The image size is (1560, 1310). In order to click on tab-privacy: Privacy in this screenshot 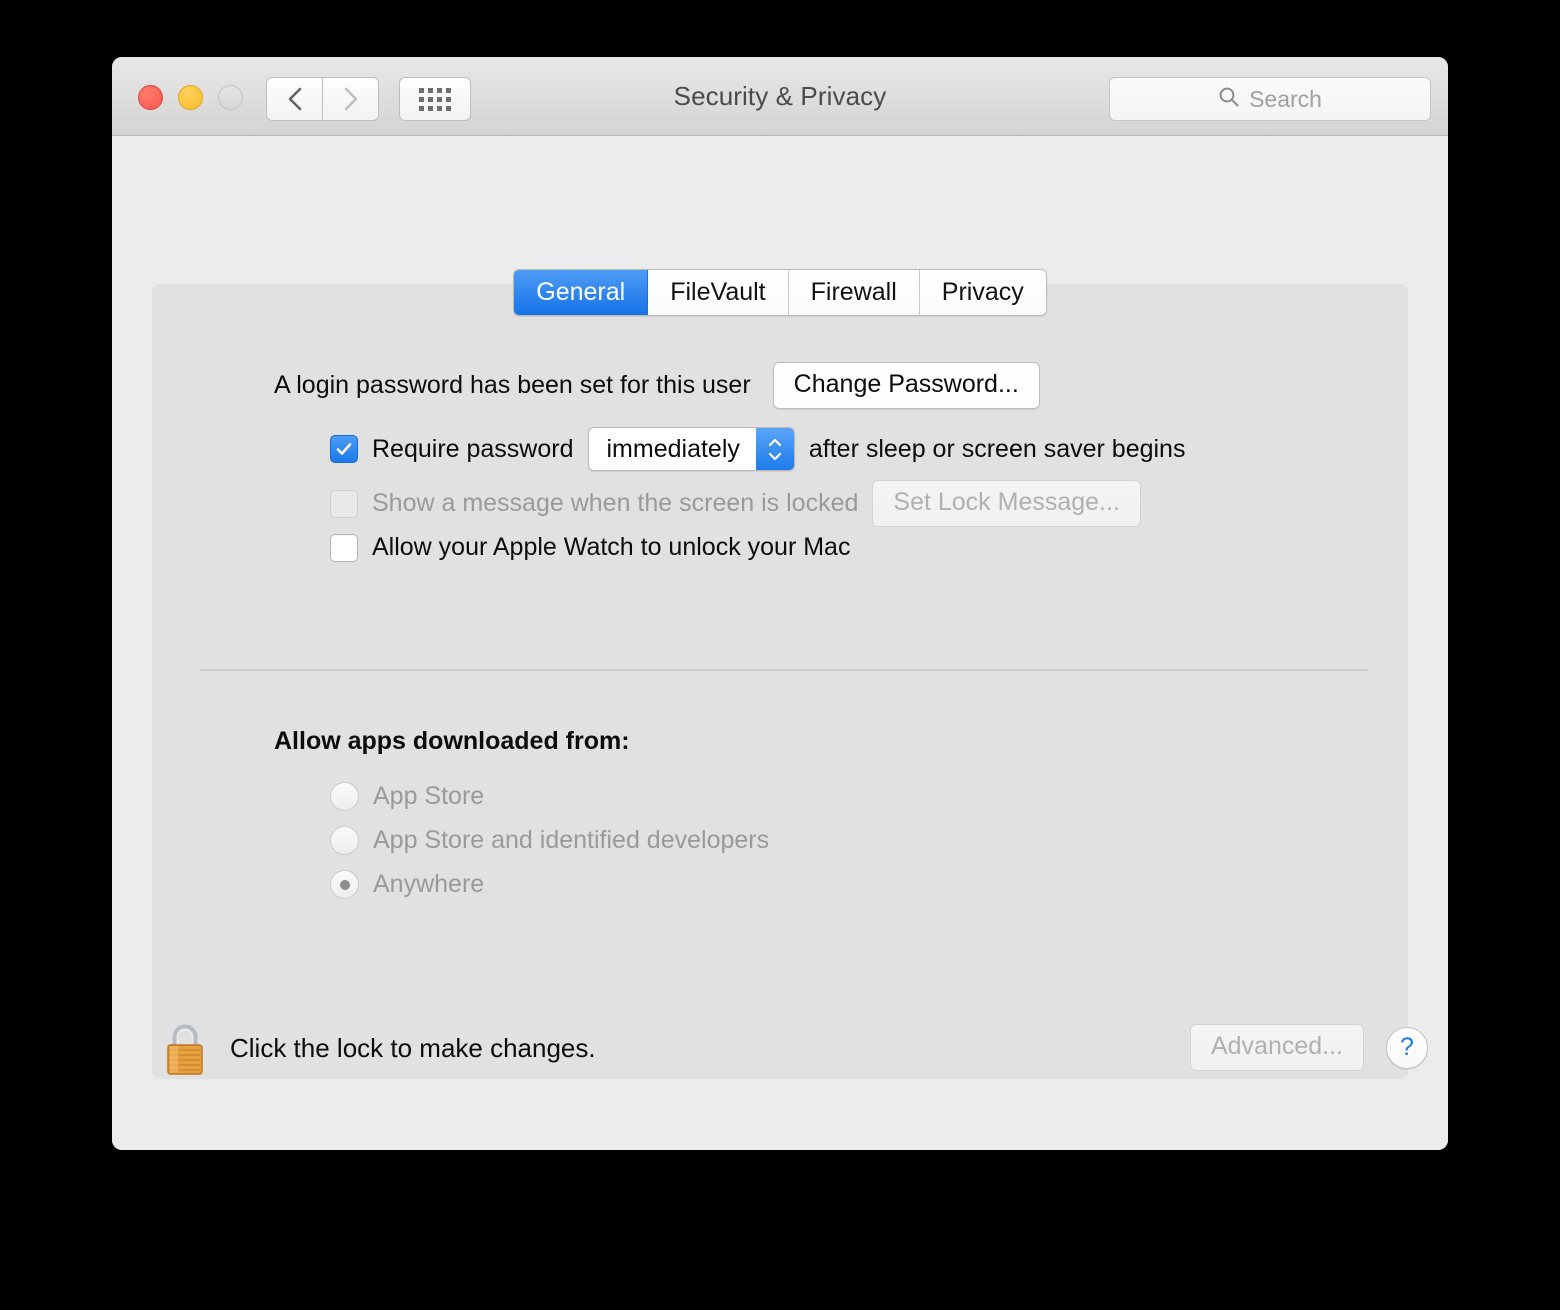, I will do `click(982, 292)`.